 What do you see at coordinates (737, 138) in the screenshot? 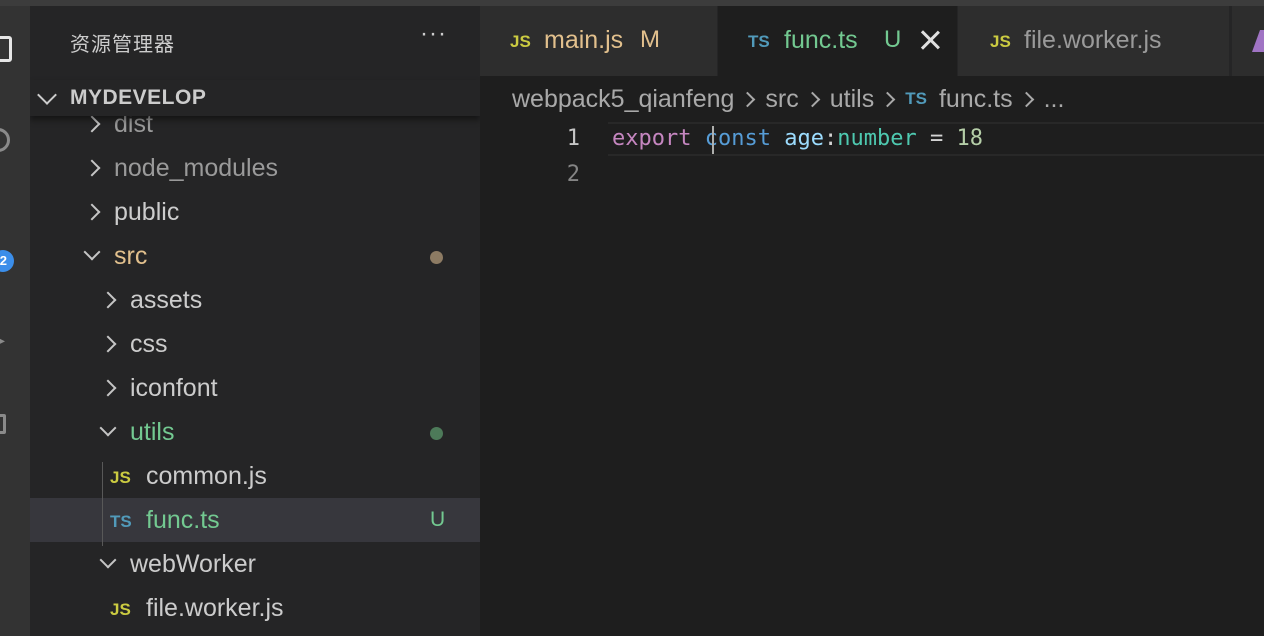
I see `keyword-token: const` at bounding box center [737, 138].